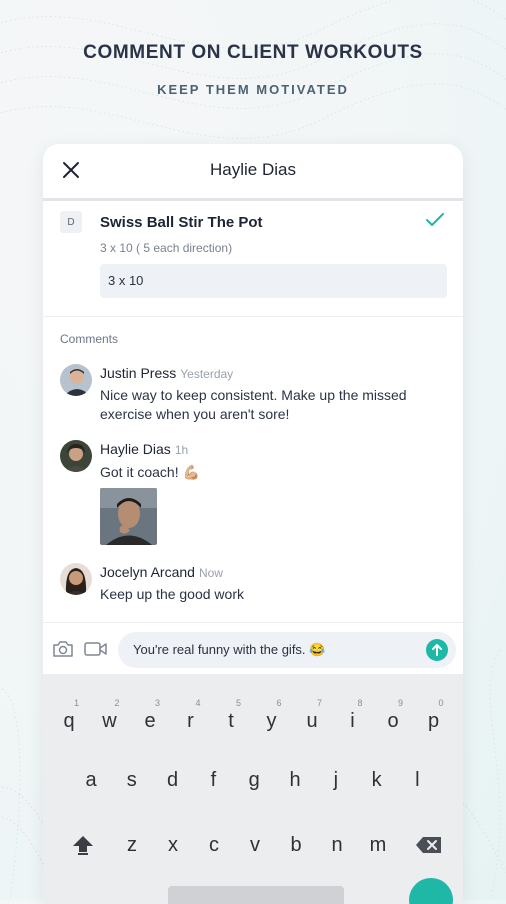  I want to click on key-label: o, so click(393, 721).